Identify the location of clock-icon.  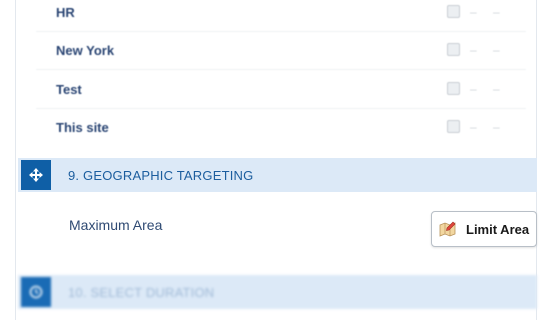
(36, 292).